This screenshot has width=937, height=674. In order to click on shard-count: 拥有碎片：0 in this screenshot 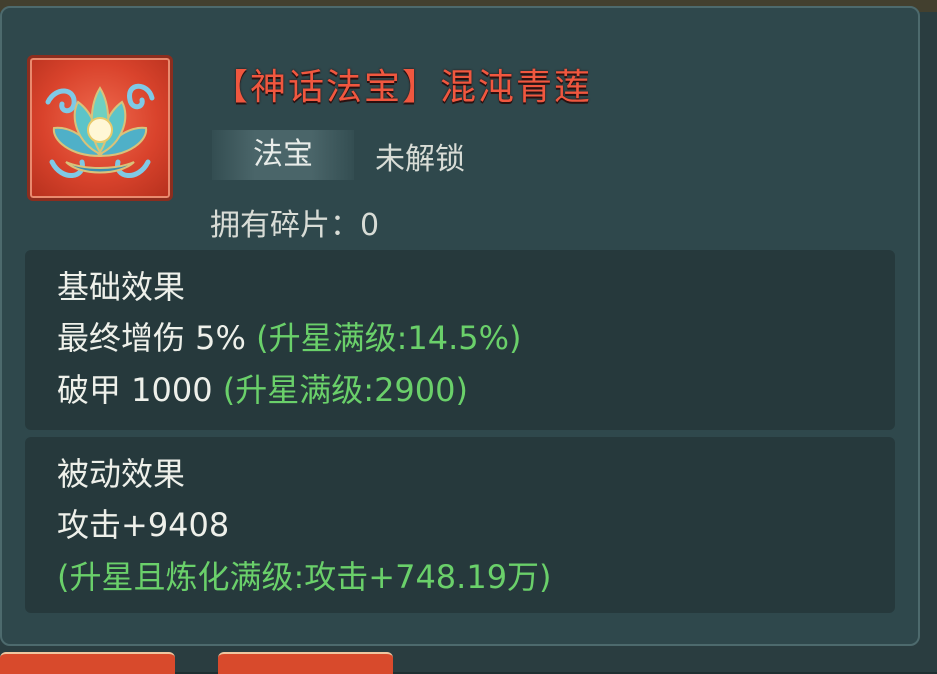, I will do `click(294, 222)`.